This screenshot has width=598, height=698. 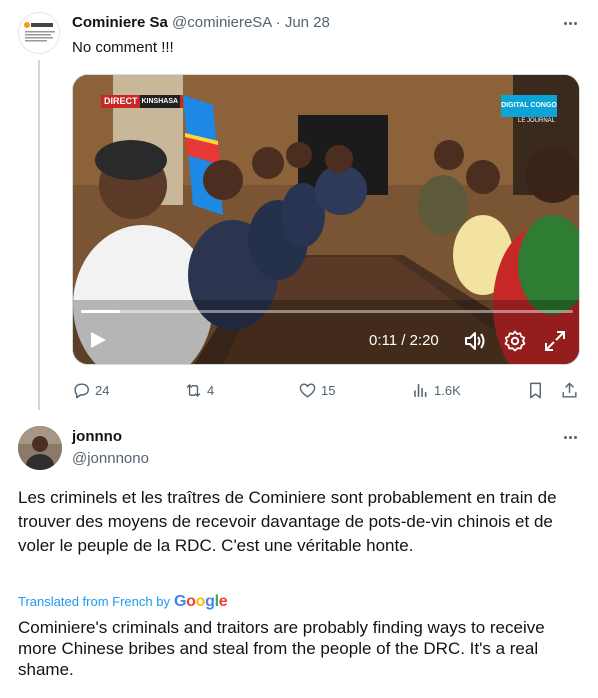 I want to click on reply-more-options-button, so click(x=570, y=437).